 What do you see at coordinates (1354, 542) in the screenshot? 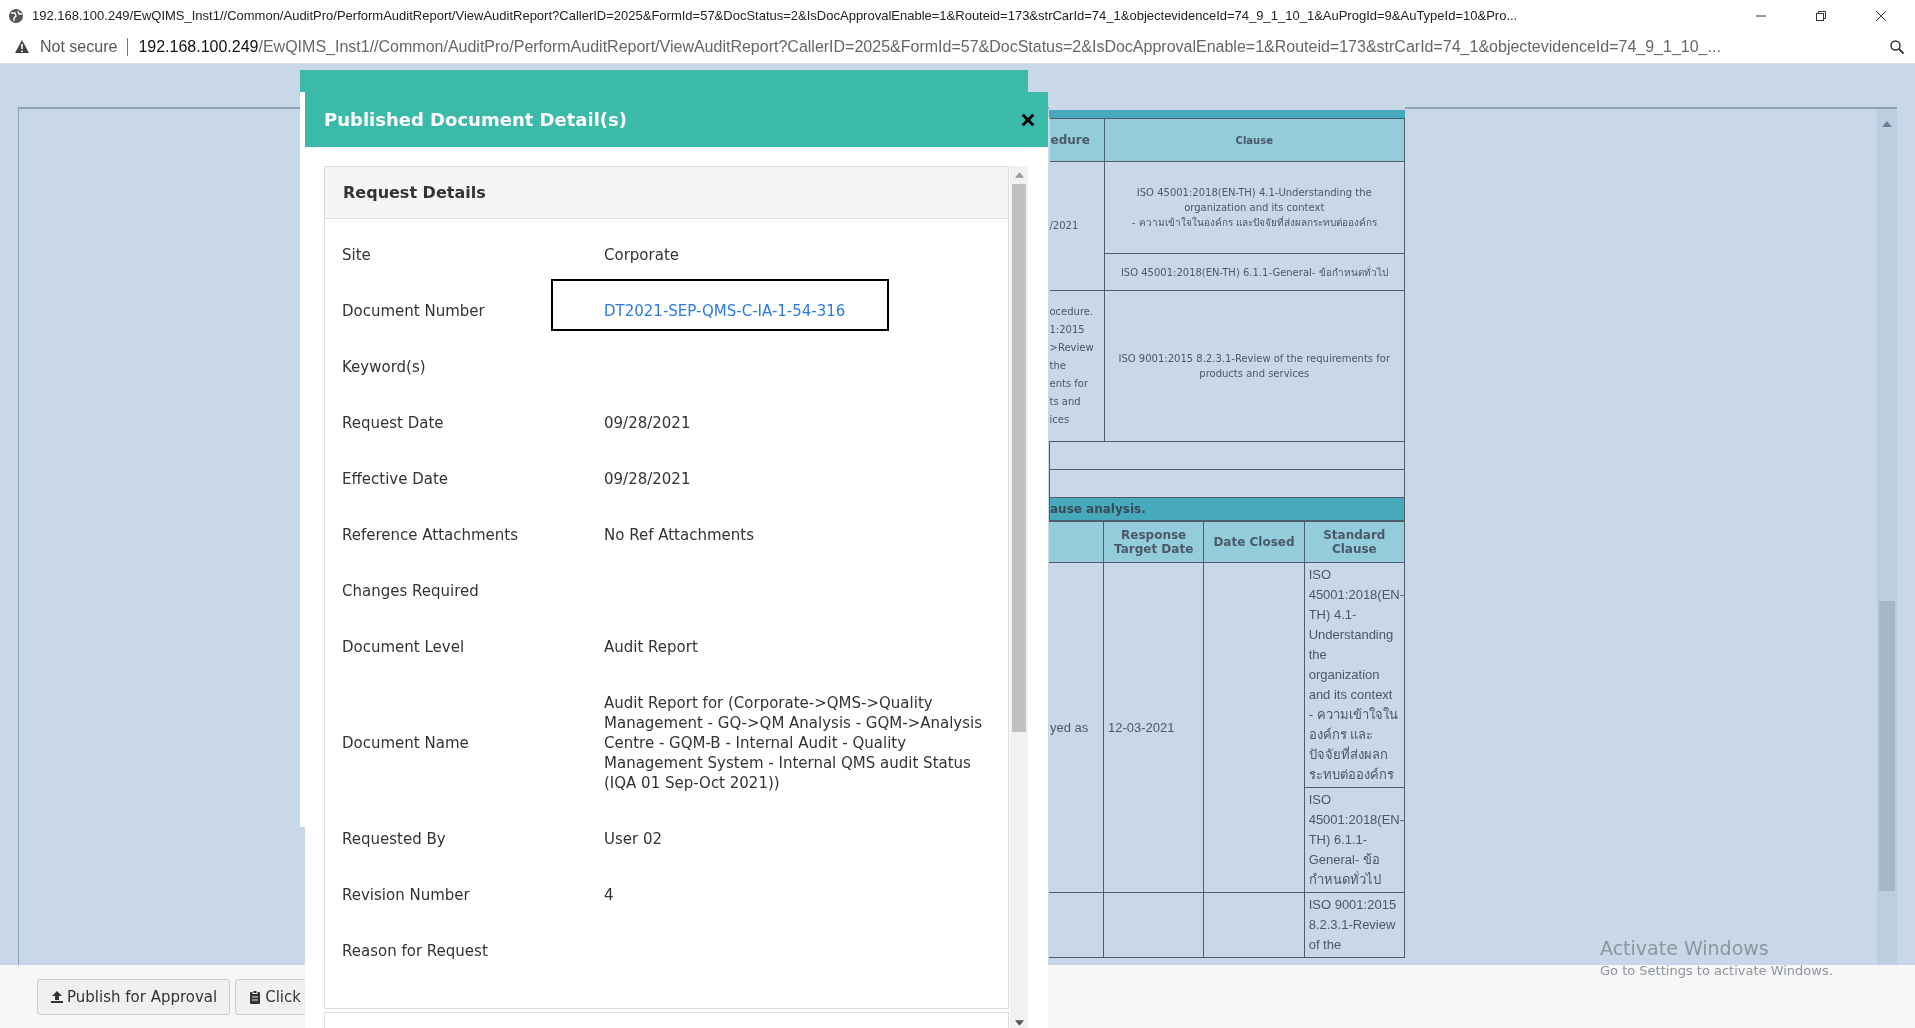
I see `column-header: Standard Clause` at bounding box center [1354, 542].